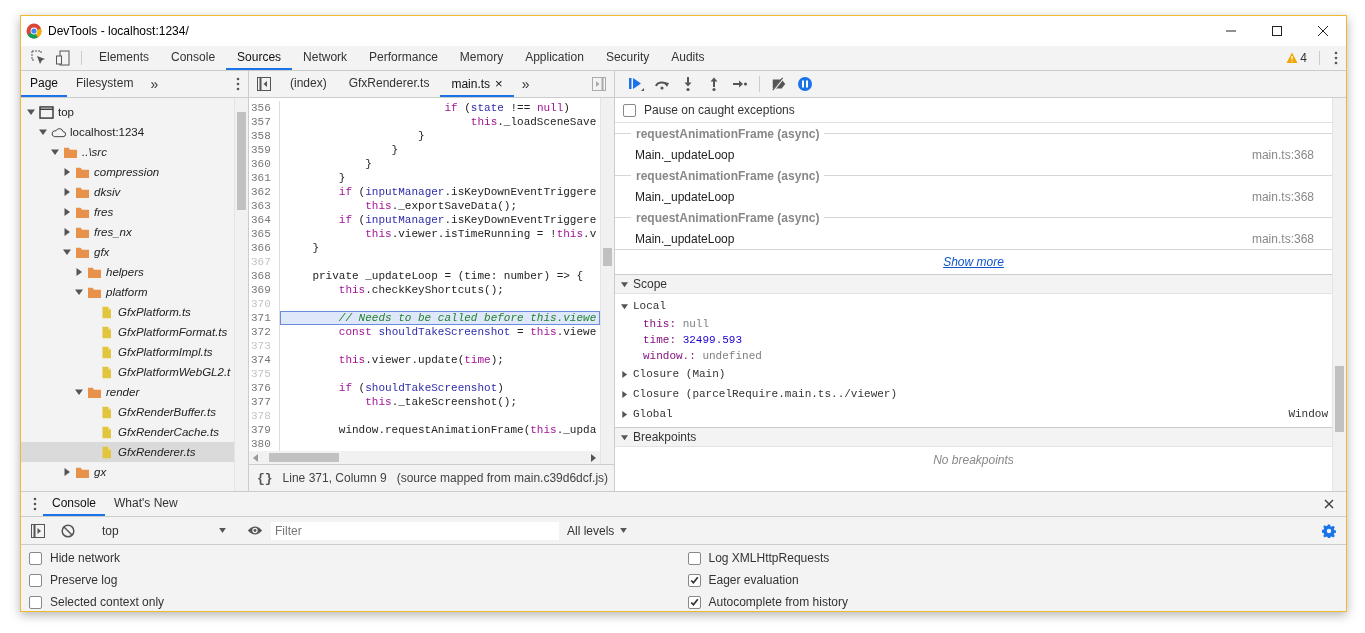  Describe the element at coordinates (593, 457) in the screenshot. I see `scroll-arrow-icon` at that location.